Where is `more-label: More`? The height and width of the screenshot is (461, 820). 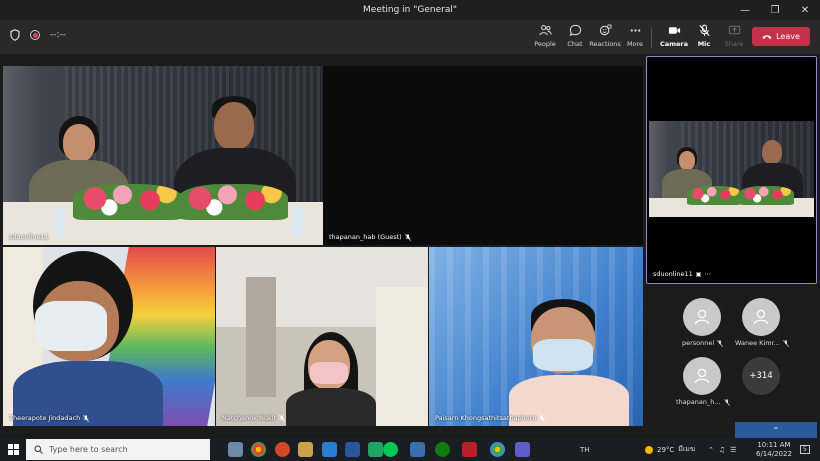
more-label: More is located at coordinates (635, 44).